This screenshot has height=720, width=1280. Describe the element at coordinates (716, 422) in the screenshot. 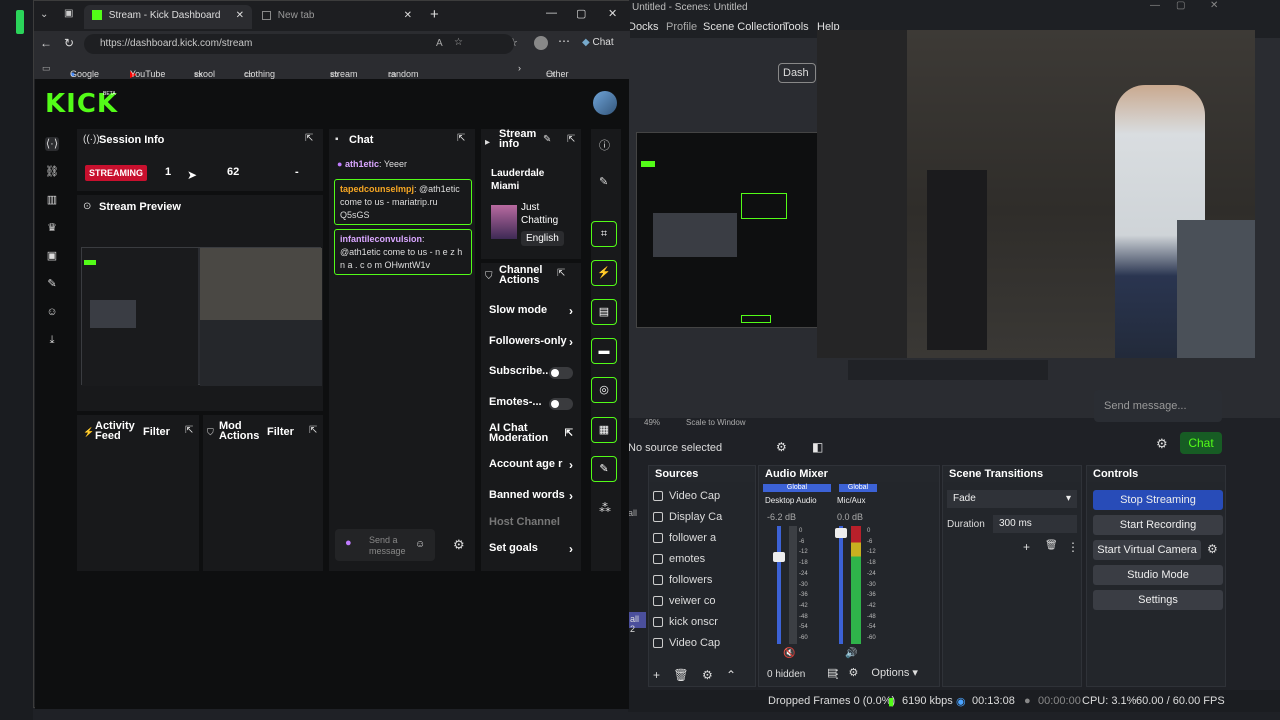

I see `scale-label: Scale to Window` at that location.